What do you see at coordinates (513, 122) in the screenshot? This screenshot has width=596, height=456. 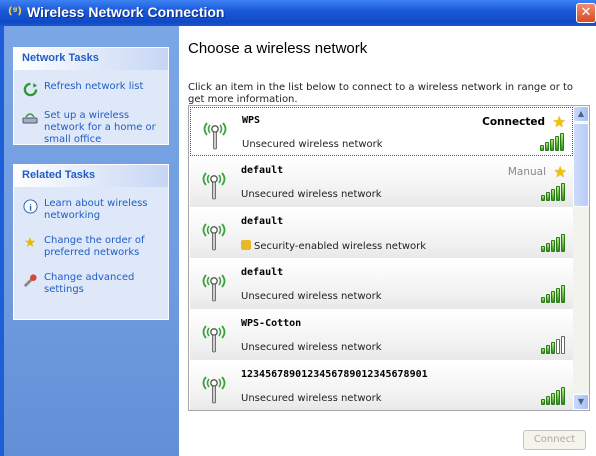 I see `network-status: Connected` at bounding box center [513, 122].